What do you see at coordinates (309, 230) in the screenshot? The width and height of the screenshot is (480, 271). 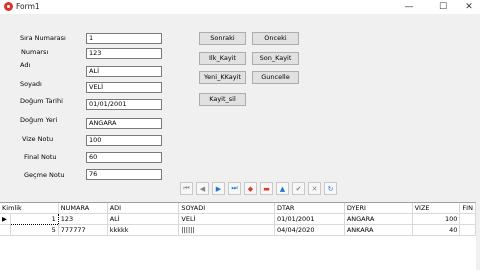 I see `table-cell: 04/04/2020` at bounding box center [309, 230].